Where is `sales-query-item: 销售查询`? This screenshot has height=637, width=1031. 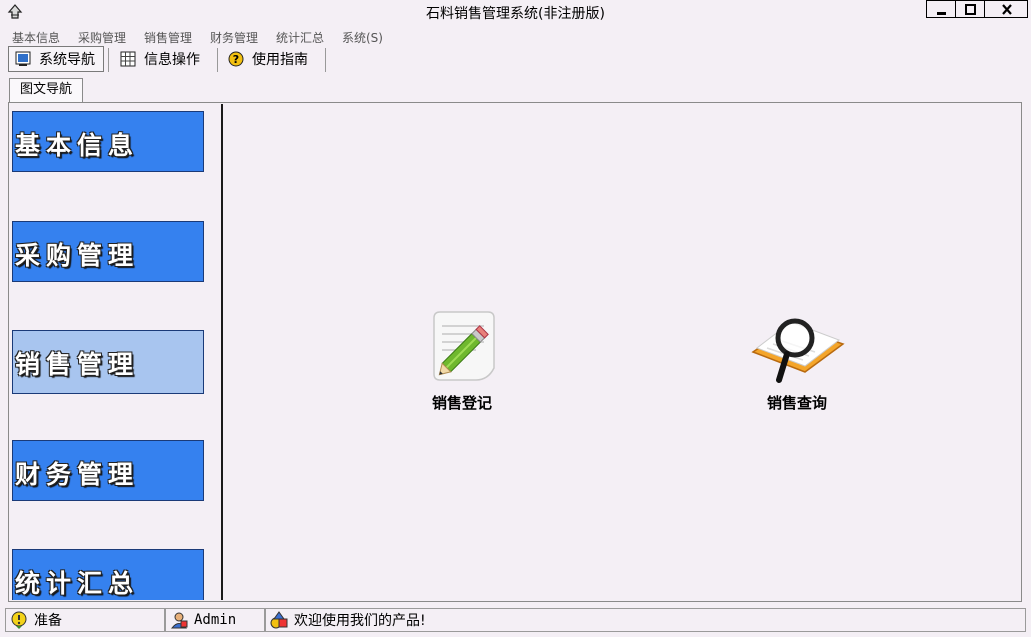
sales-query-item: 销售查询 is located at coordinates (797, 360).